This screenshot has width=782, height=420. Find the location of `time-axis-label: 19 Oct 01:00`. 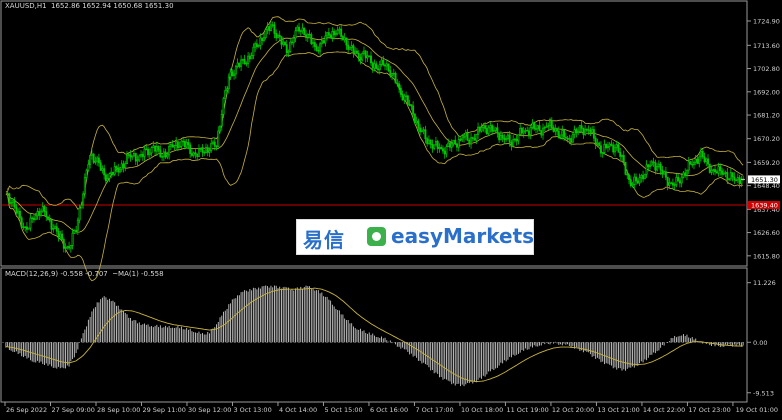

time-axis-label: 19 Oct 01:00 is located at coordinates (757, 410).